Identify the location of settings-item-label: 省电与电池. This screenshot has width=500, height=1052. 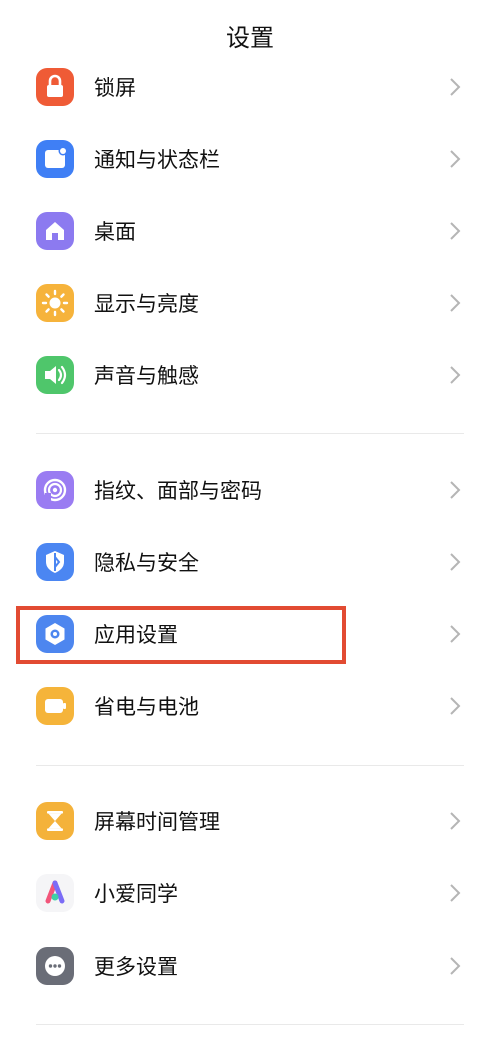
(146, 707).